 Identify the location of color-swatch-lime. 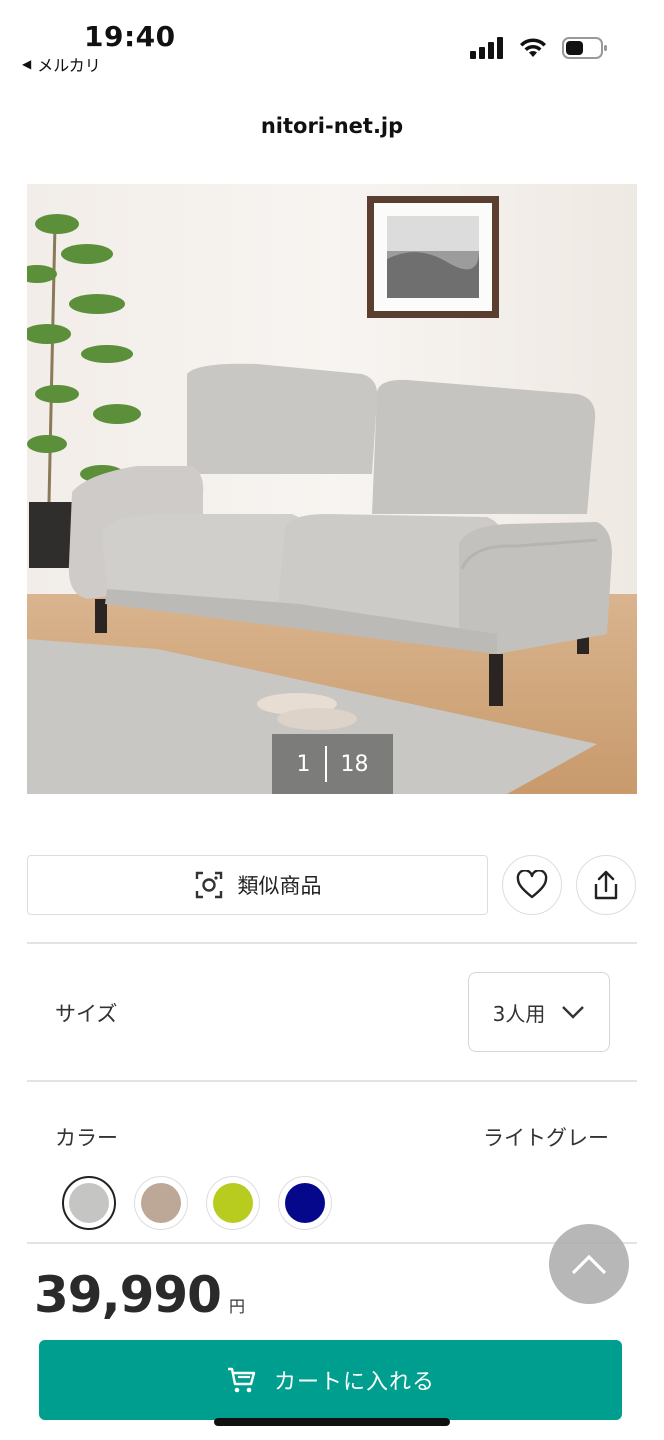
(233, 1203).